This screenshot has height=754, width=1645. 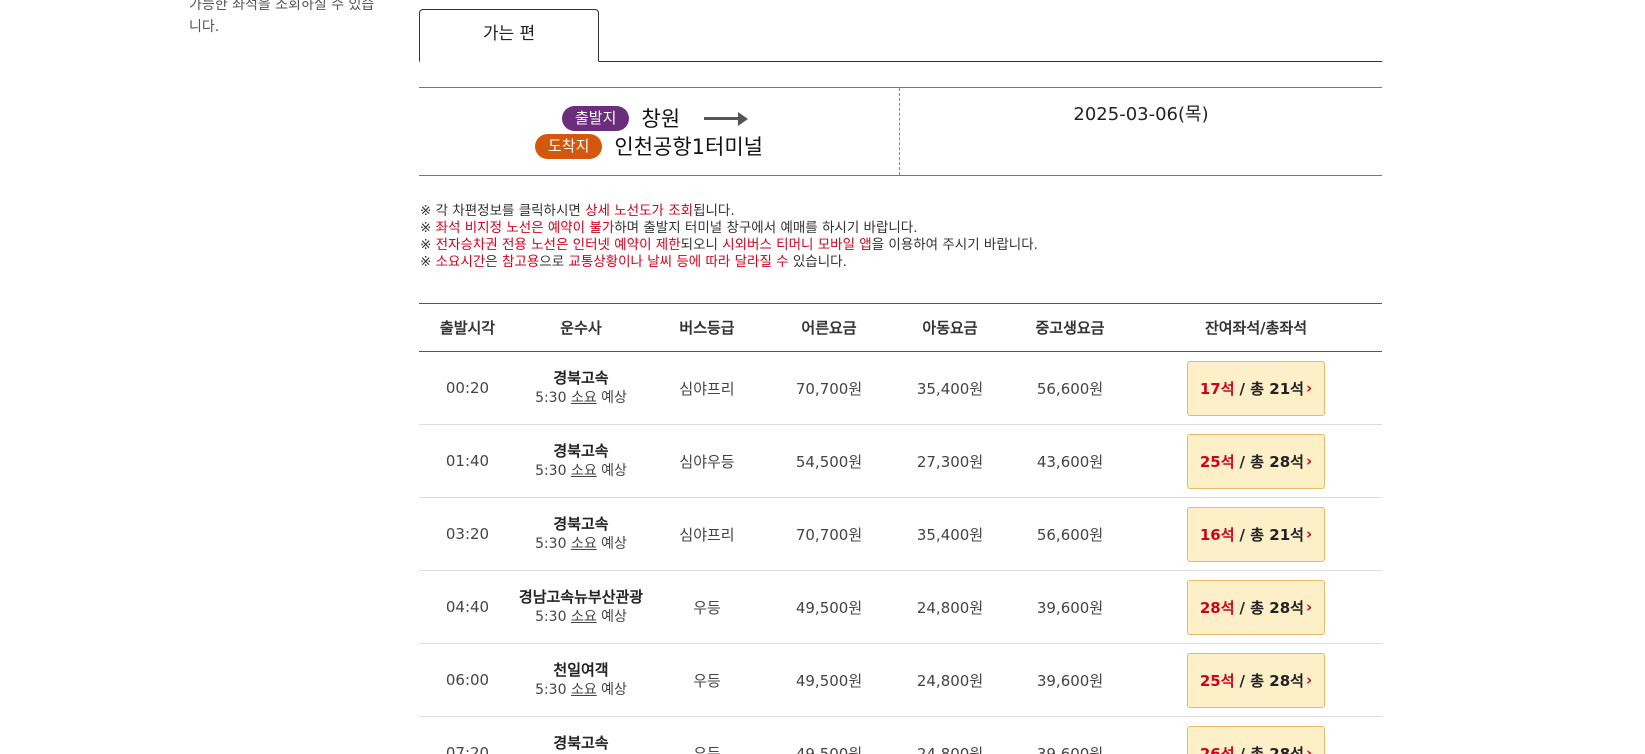 I want to click on select-seat-button: 16석 / 총 21석 ›, so click(x=1256, y=534).